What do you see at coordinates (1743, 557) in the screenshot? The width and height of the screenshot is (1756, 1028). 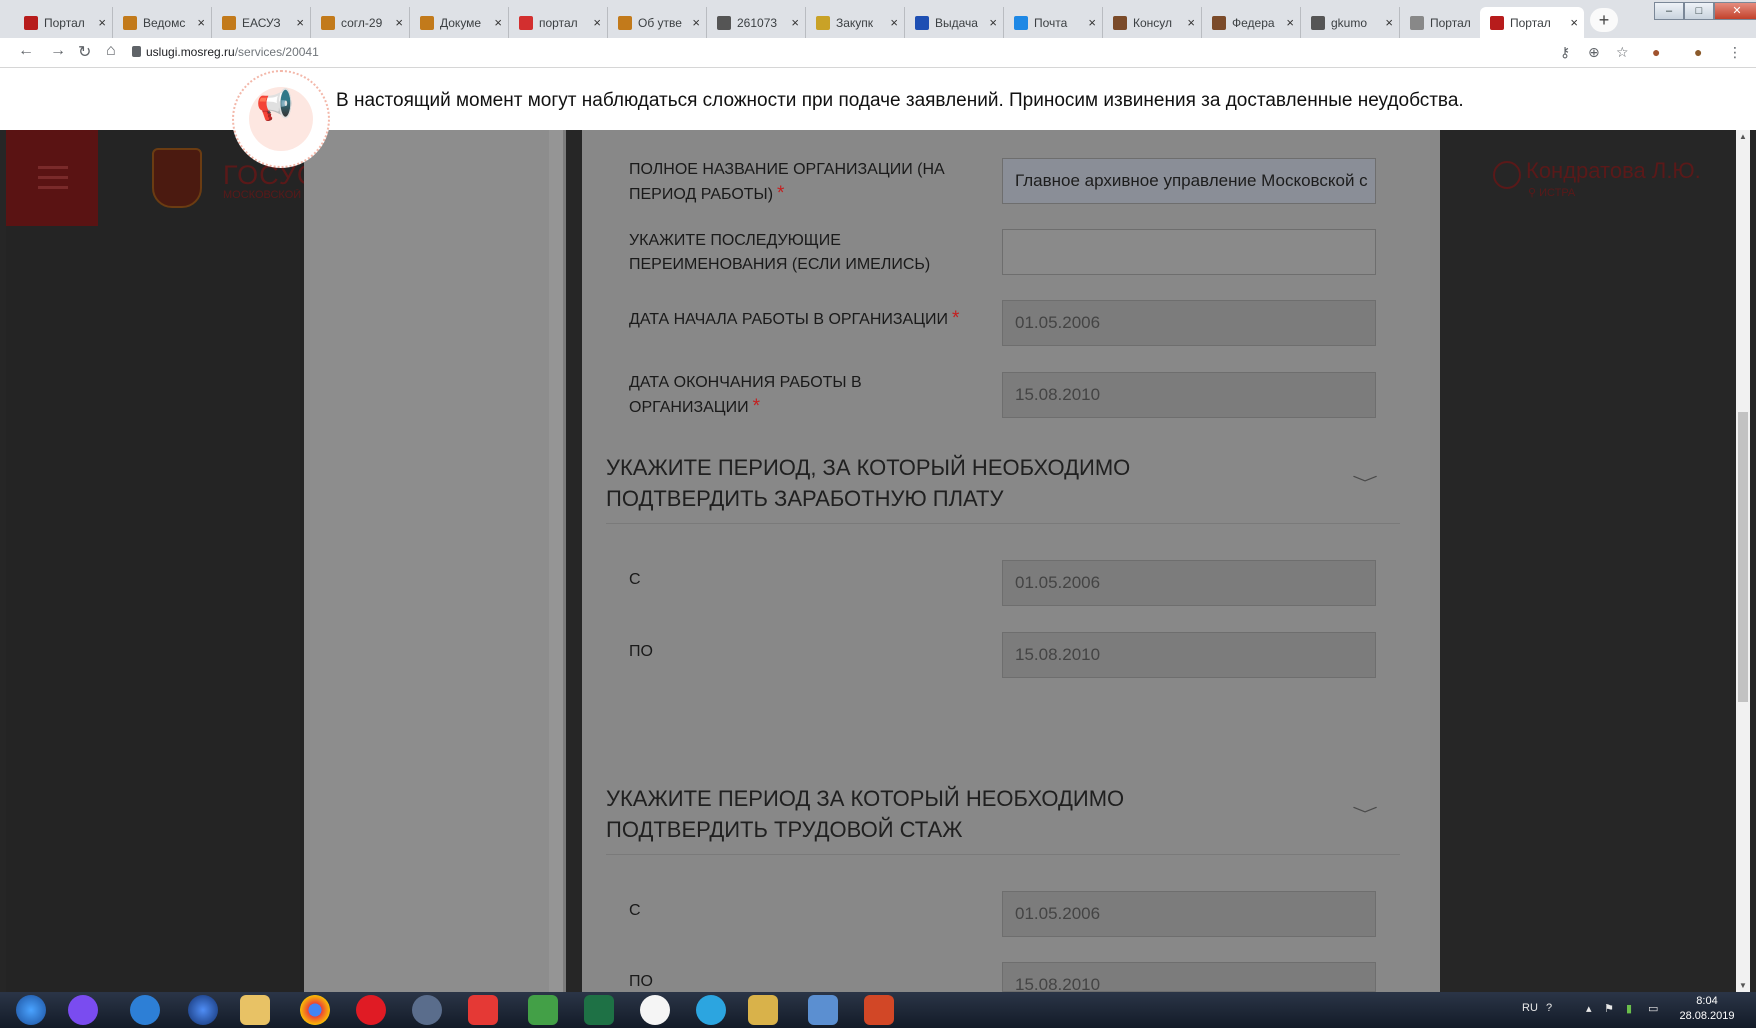 I see `scrollbar-thumb` at bounding box center [1743, 557].